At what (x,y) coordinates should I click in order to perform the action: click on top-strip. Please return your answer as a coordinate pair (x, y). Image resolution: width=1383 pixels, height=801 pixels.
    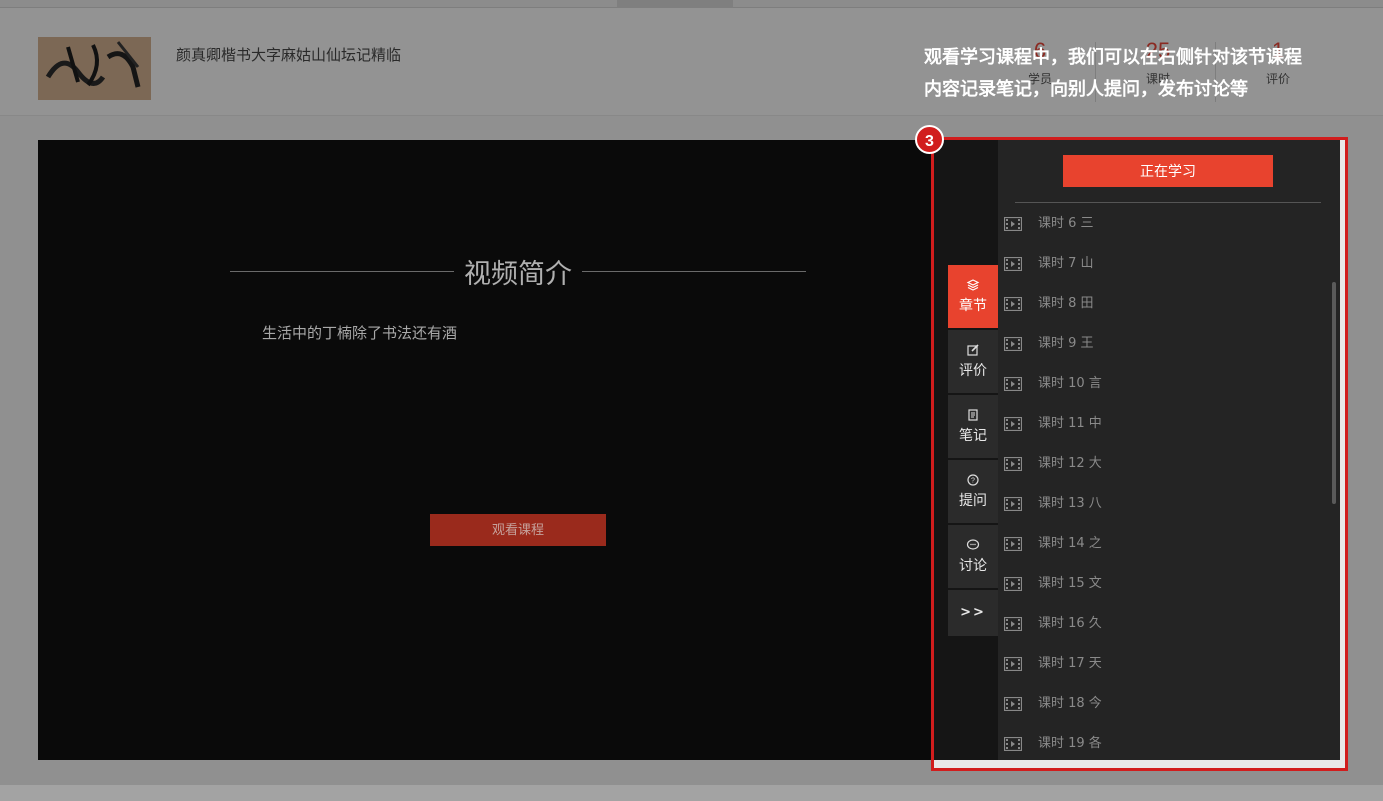
    Looking at the image, I should click on (691, 4).